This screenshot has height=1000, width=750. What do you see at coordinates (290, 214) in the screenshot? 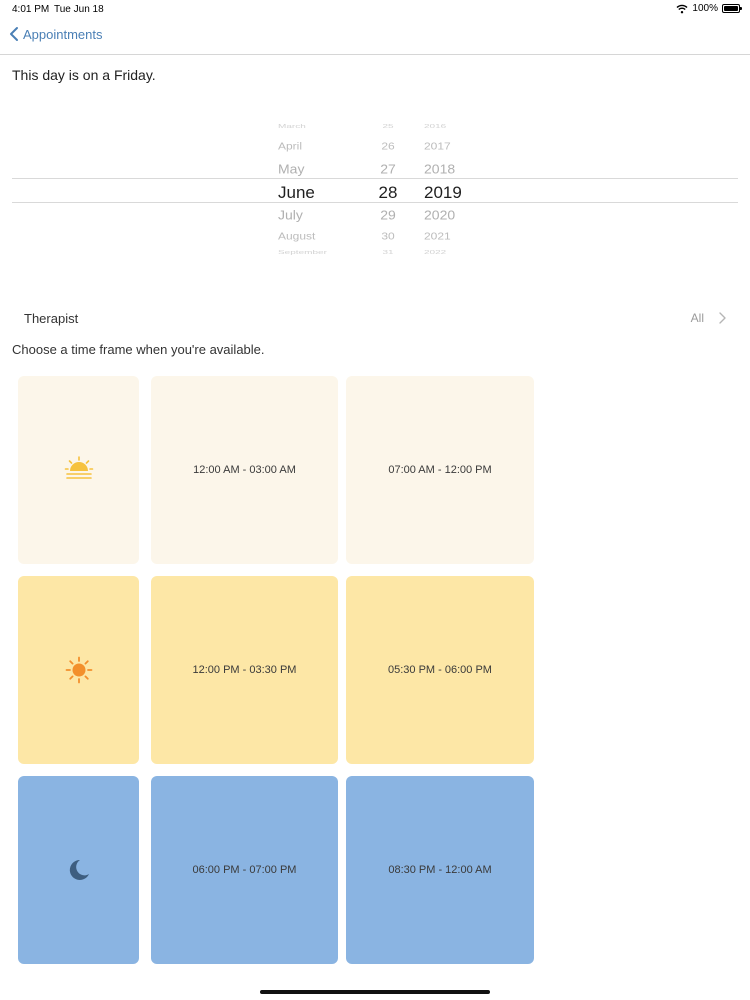
I see `picker-month-option: July` at bounding box center [290, 214].